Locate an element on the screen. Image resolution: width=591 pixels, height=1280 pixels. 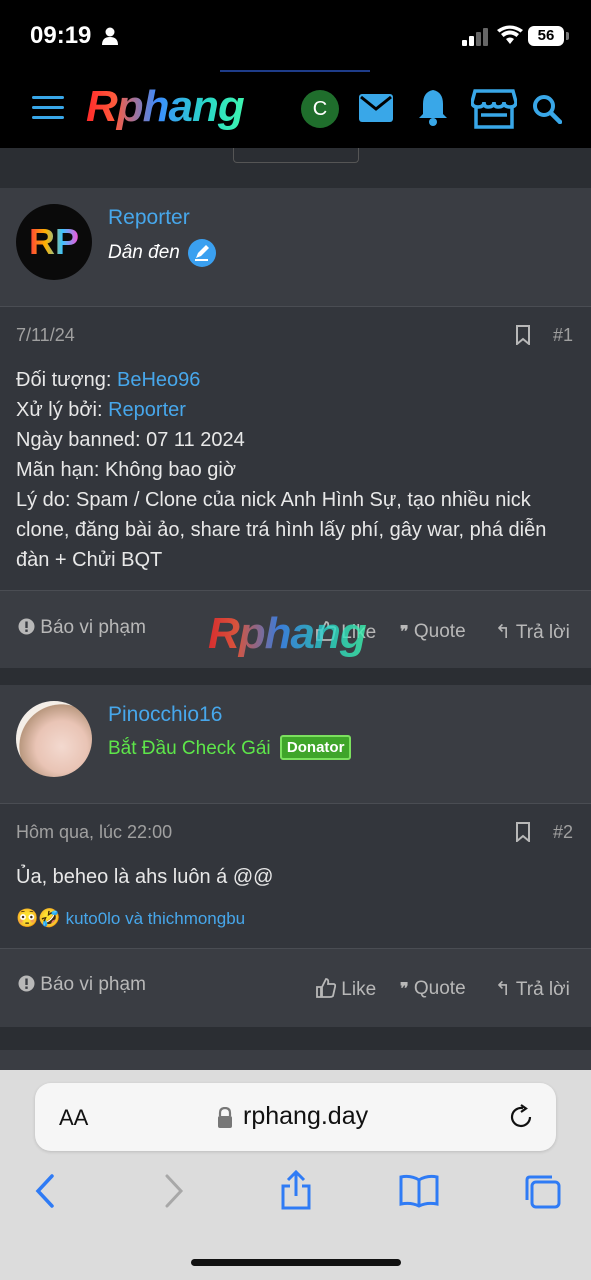
user-title-text: Bắt Đầu Check Gái is located at coordinates (189, 748).